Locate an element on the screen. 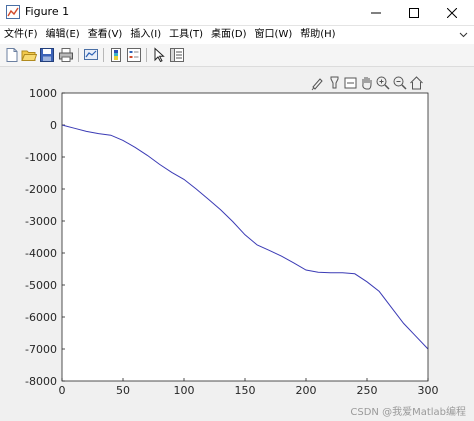 The height and width of the screenshot is (421, 474). x-tick-label: 300 is located at coordinates (428, 390).